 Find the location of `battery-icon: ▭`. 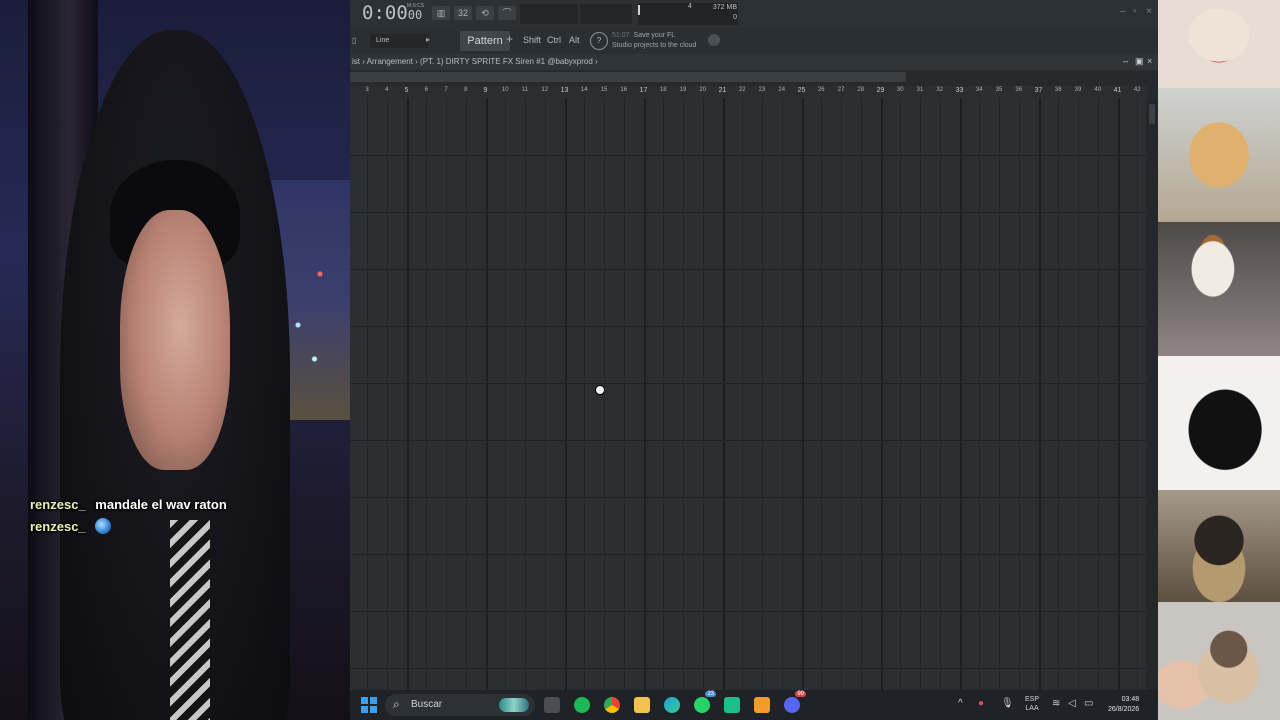

battery-icon: ▭ is located at coordinates (1088, 703).